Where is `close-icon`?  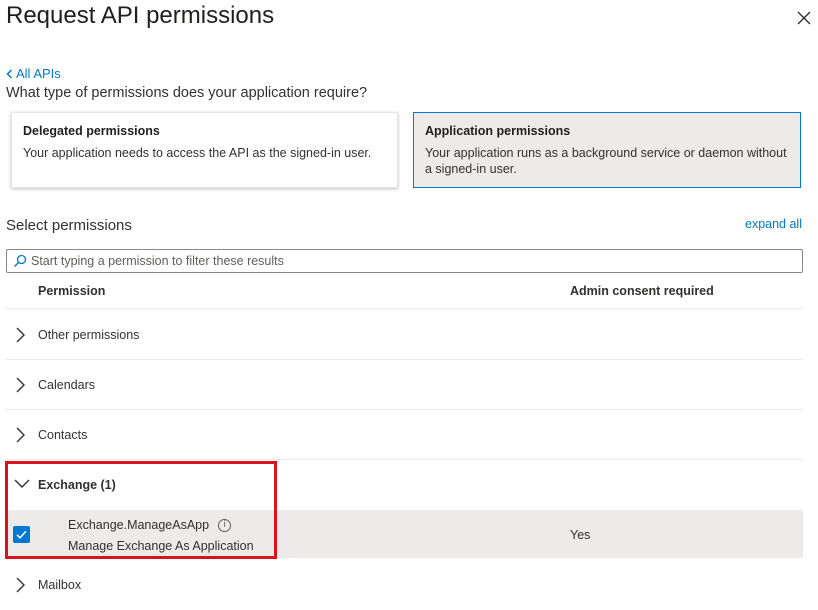
close-icon is located at coordinates (804, 18).